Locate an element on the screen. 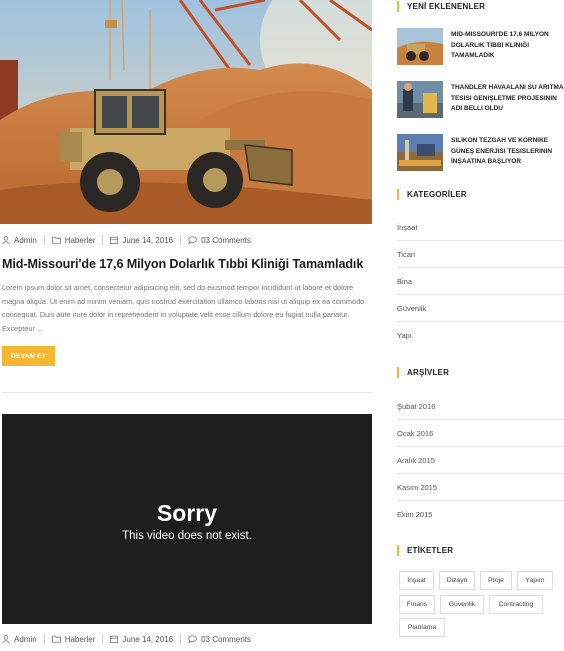 The width and height of the screenshot is (564, 651). widget-title-text: ARŞİVLER is located at coordinates (428, 372).